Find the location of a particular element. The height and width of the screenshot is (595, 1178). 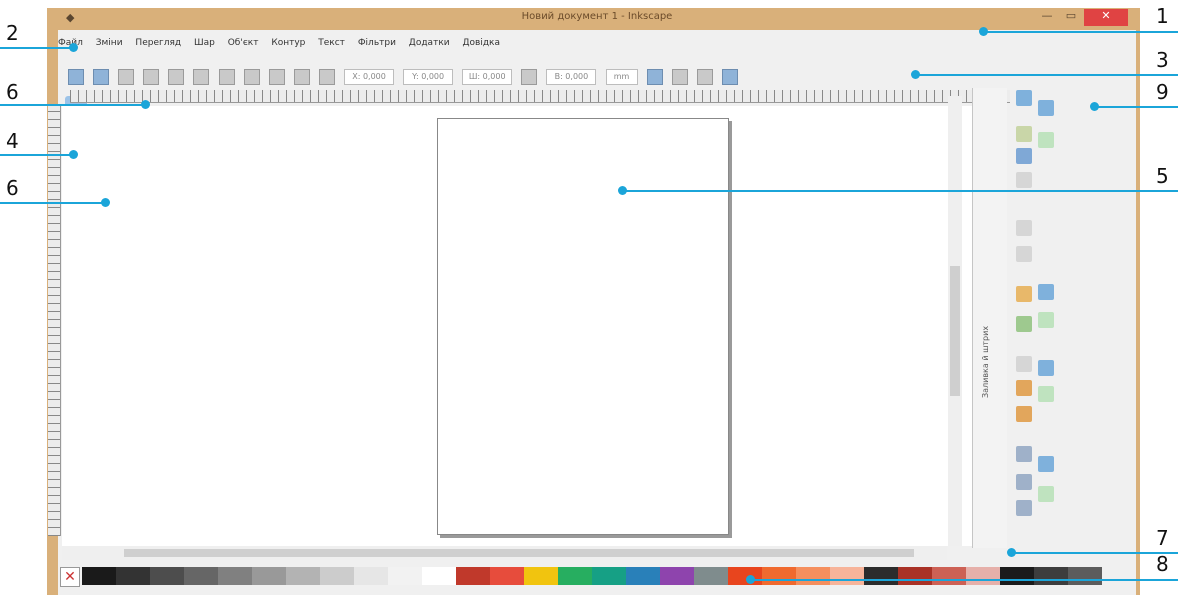

snap-tangent-icon is located at coordinates (1046, 394).